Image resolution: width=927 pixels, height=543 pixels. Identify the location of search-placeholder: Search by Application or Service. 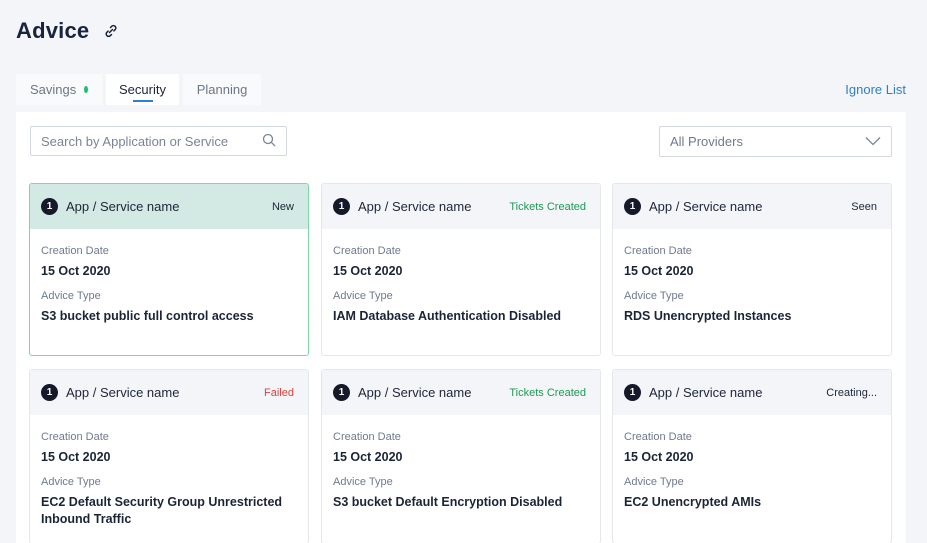
(135, 141).